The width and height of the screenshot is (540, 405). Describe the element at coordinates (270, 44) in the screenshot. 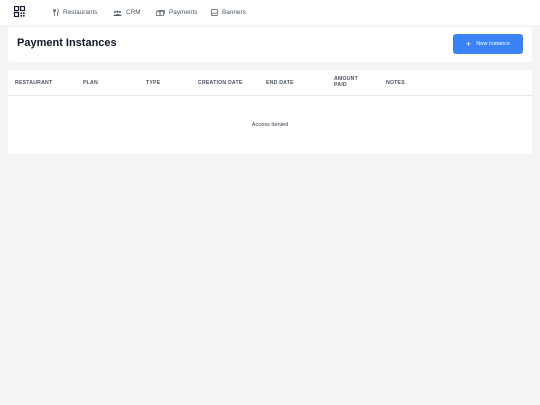

I see `page-header-card: Payment Instances + New Instance` at that location.